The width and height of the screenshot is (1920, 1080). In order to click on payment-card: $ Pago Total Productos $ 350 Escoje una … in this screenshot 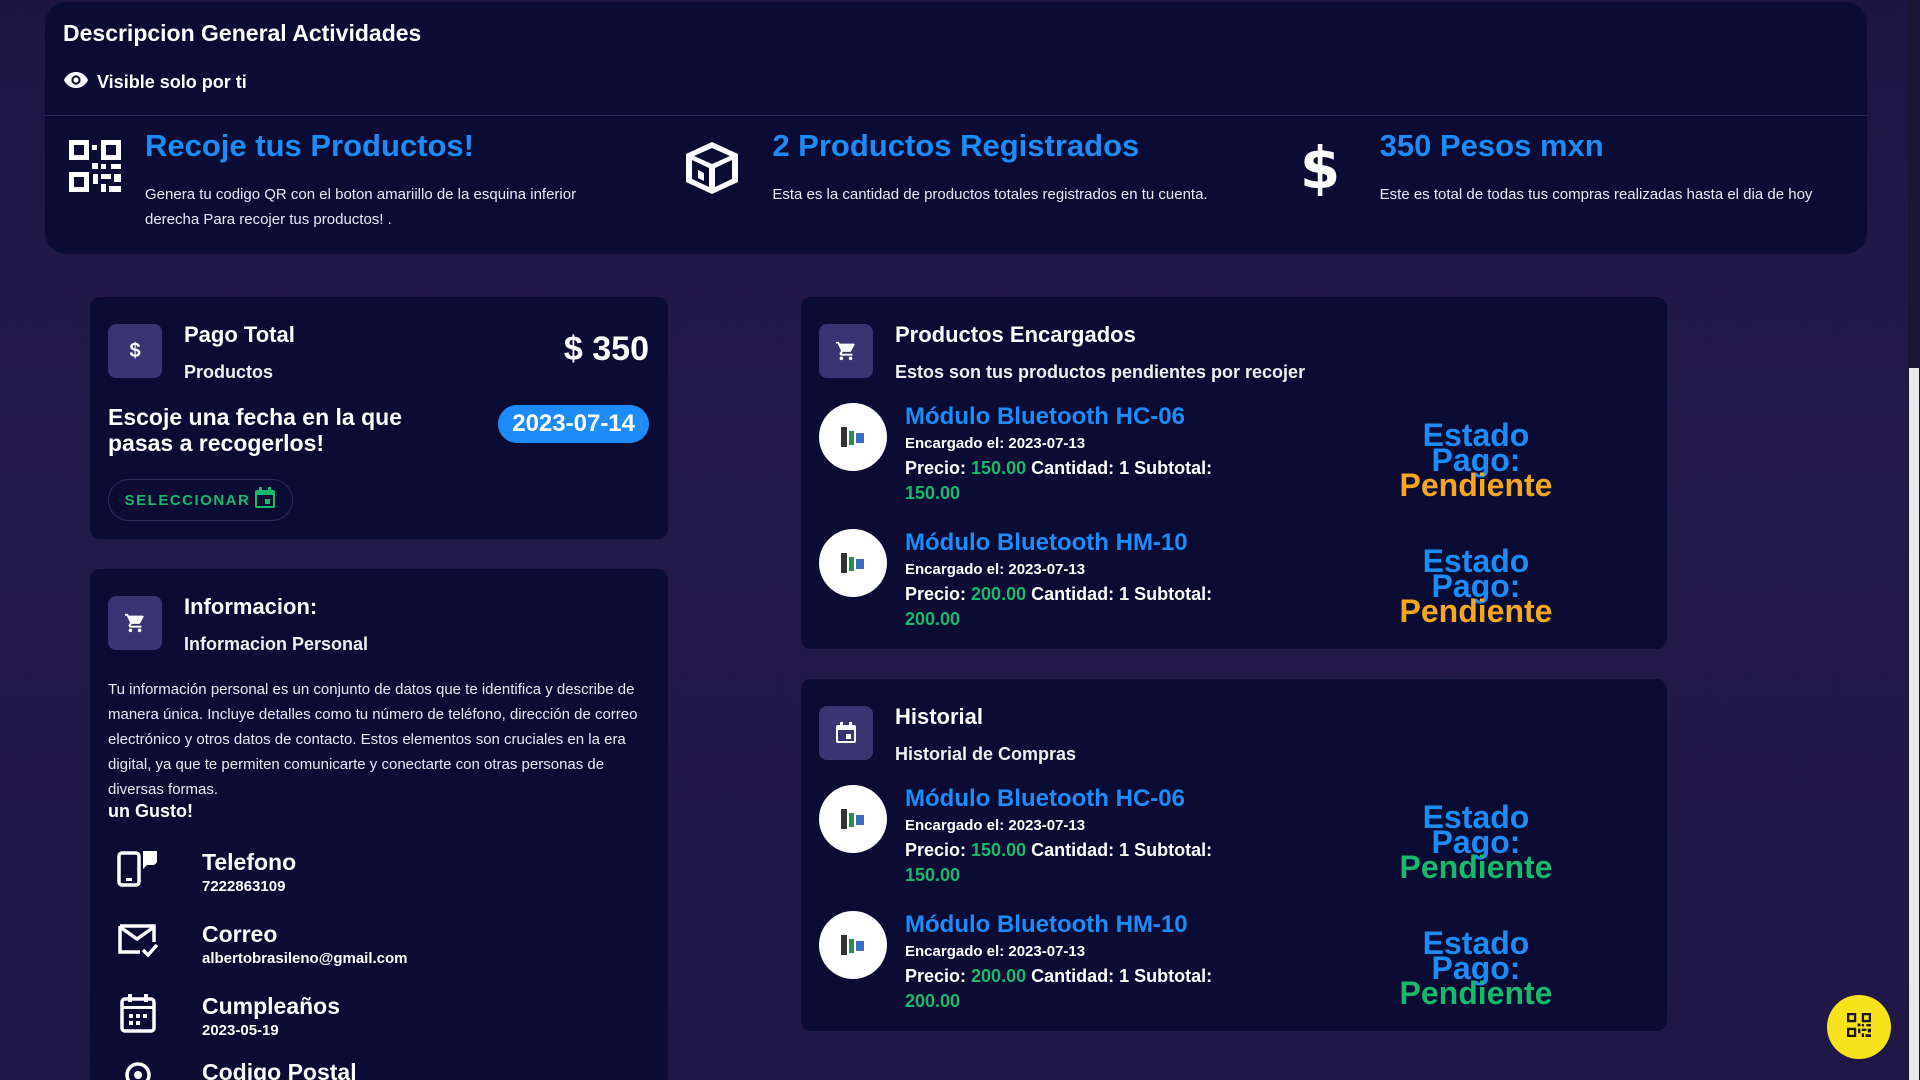, I will do `click(379, 418)`.